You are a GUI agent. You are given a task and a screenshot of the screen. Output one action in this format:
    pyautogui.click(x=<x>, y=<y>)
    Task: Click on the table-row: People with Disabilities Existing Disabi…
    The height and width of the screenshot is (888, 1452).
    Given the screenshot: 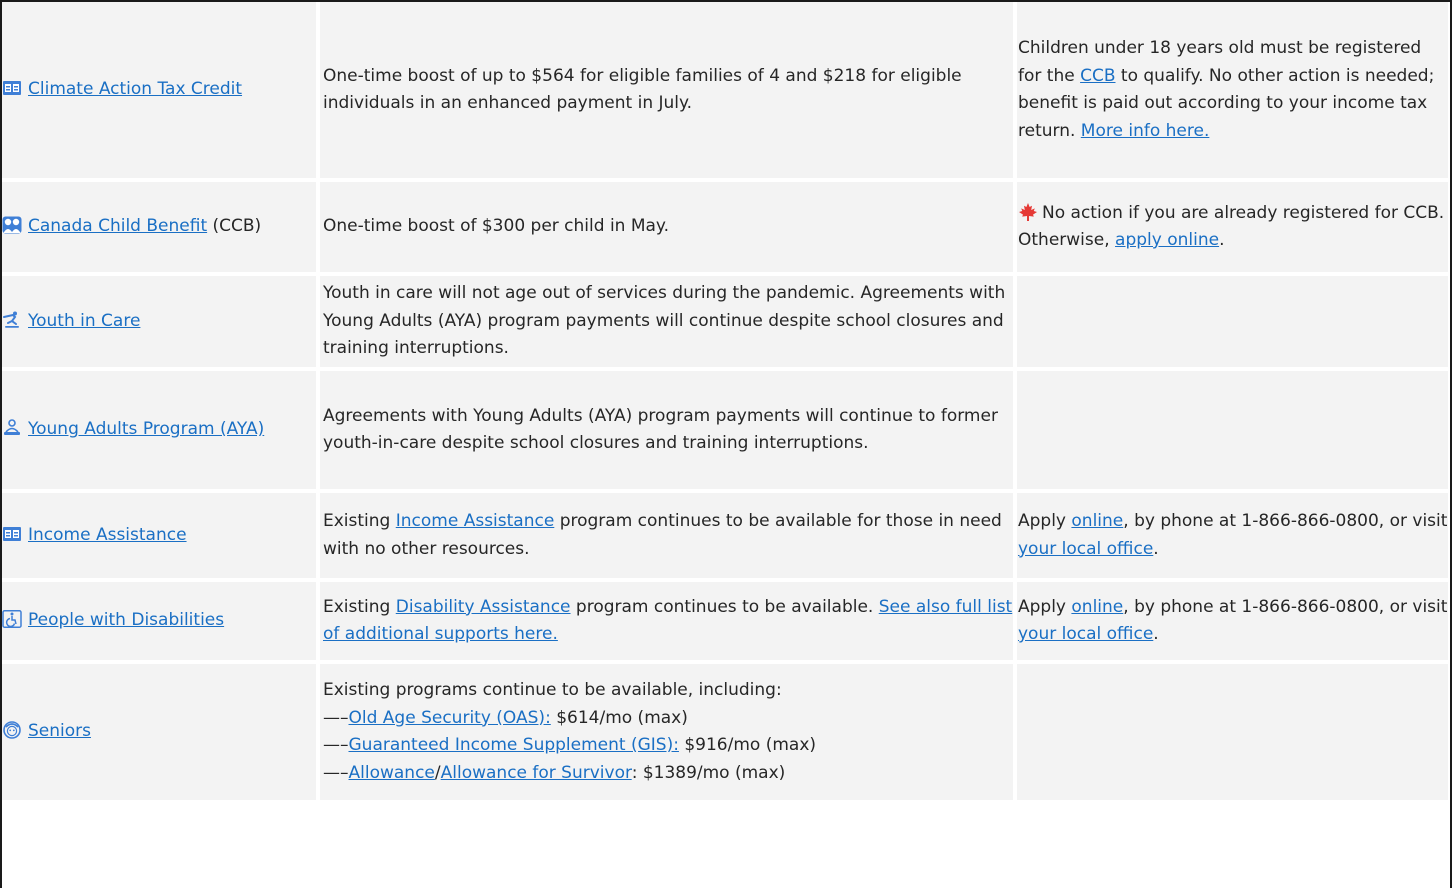 What is the action you would take?
    pyautogui.click(x=725, y=623)
    